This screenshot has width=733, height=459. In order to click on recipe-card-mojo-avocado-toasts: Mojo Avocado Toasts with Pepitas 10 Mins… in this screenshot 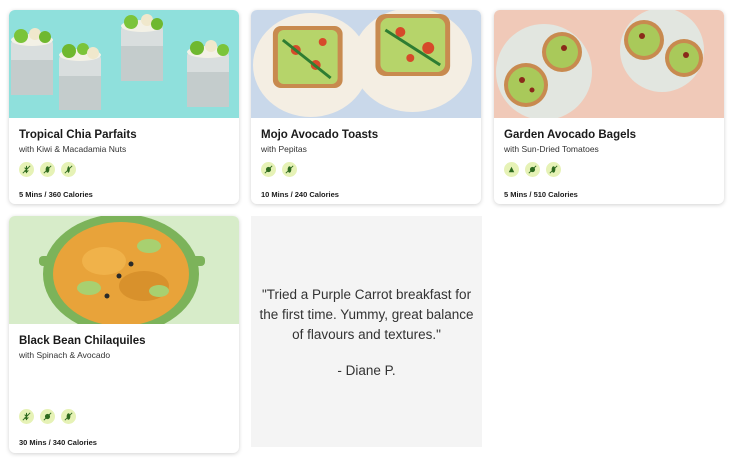, I will do `click(366, 107)`.